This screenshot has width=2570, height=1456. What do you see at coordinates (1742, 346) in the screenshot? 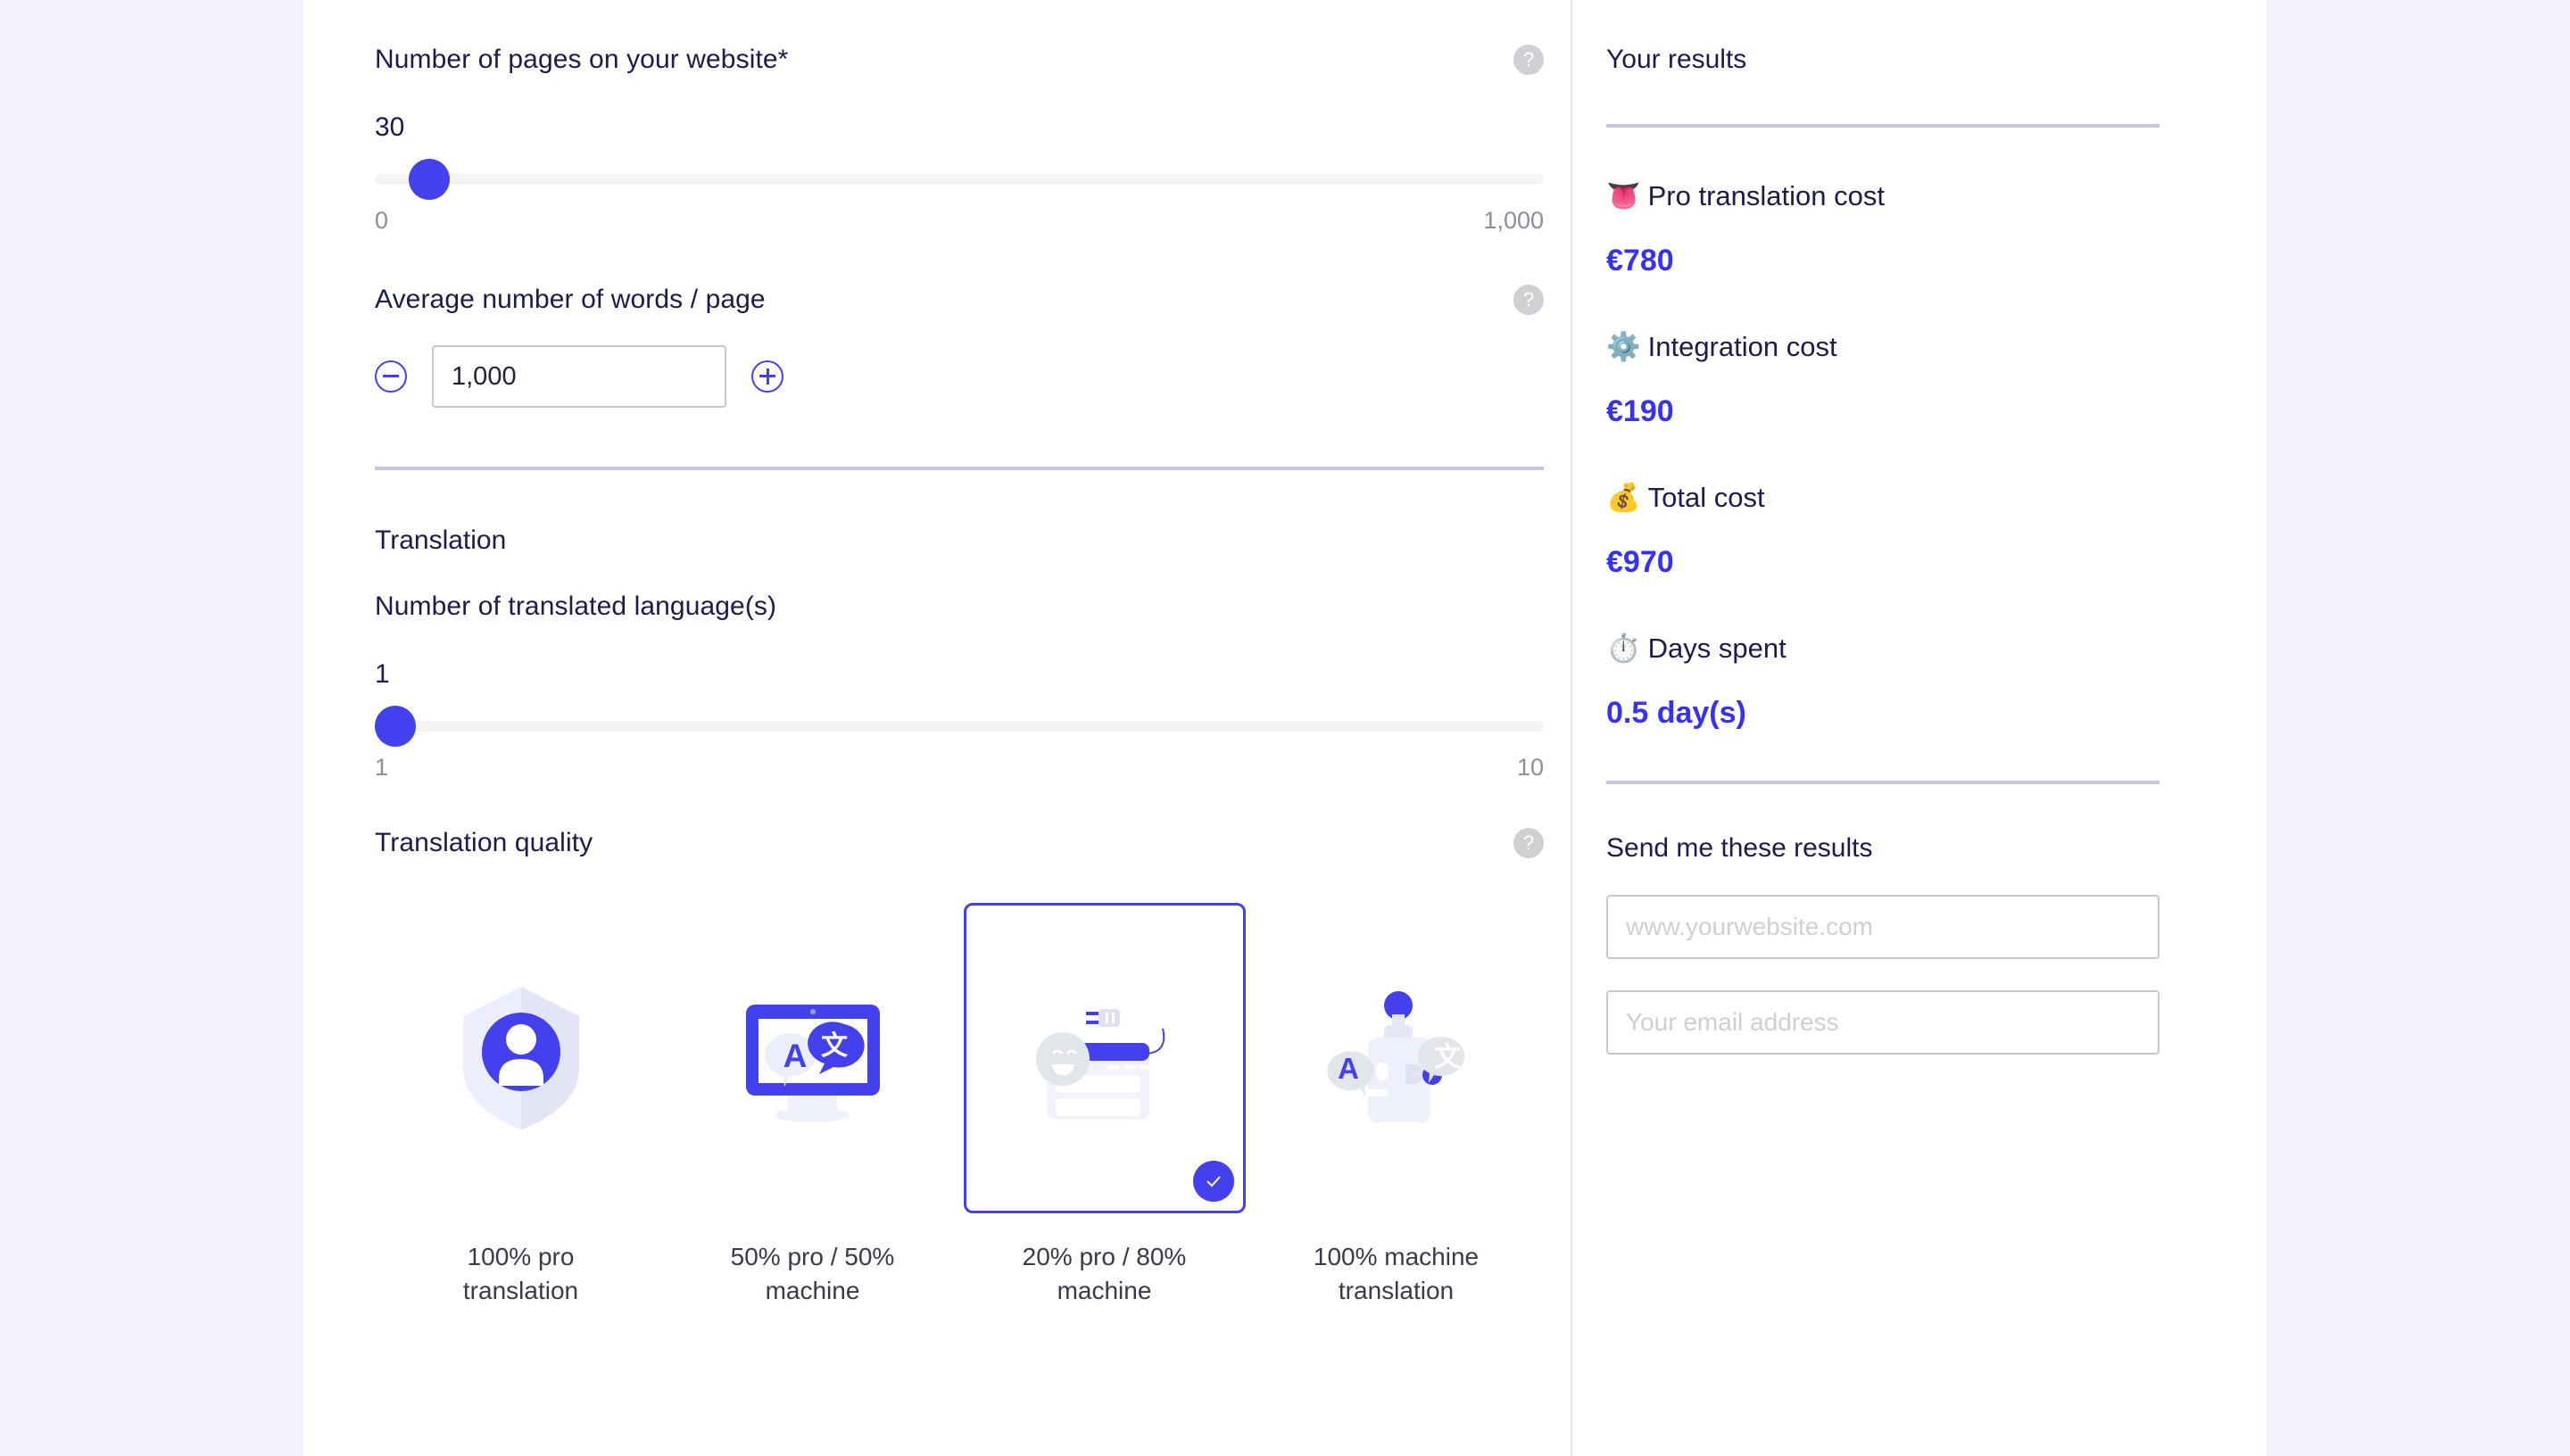
I see `result-label: Integration cost` at bounding box center [1742, 346].